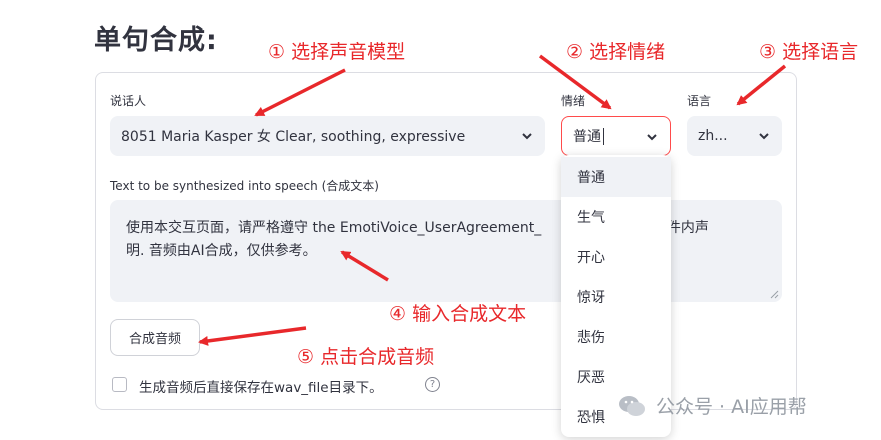 Image resolution: width=881 pixels, height=440 pixels. Describe the element at coordinates (573, 101) in the screenshot. I see `emotion-label: 情绪` at that location.